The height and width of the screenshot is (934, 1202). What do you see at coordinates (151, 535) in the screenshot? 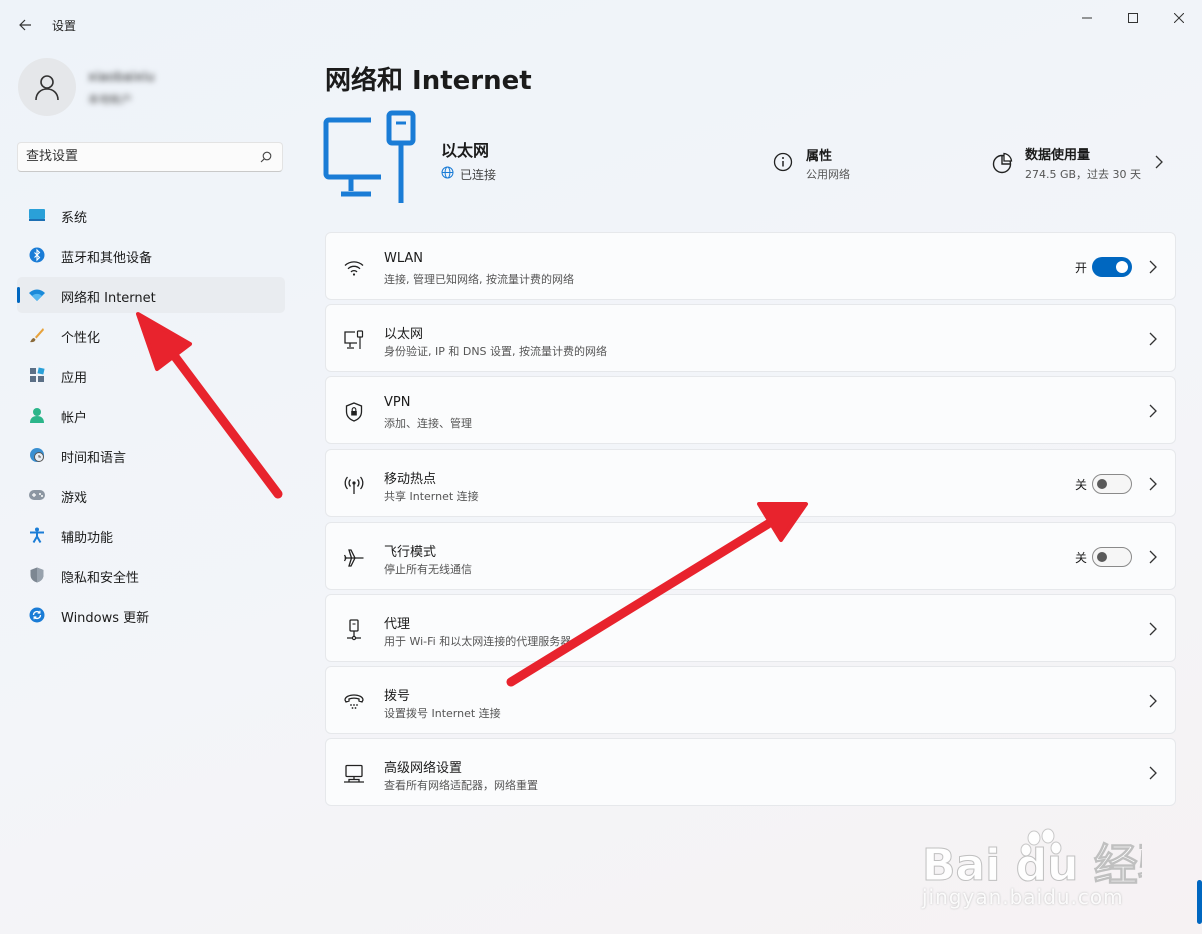
I see `sidebar-item-accessibility: 辅助功能` at bounding box center [151, 535].